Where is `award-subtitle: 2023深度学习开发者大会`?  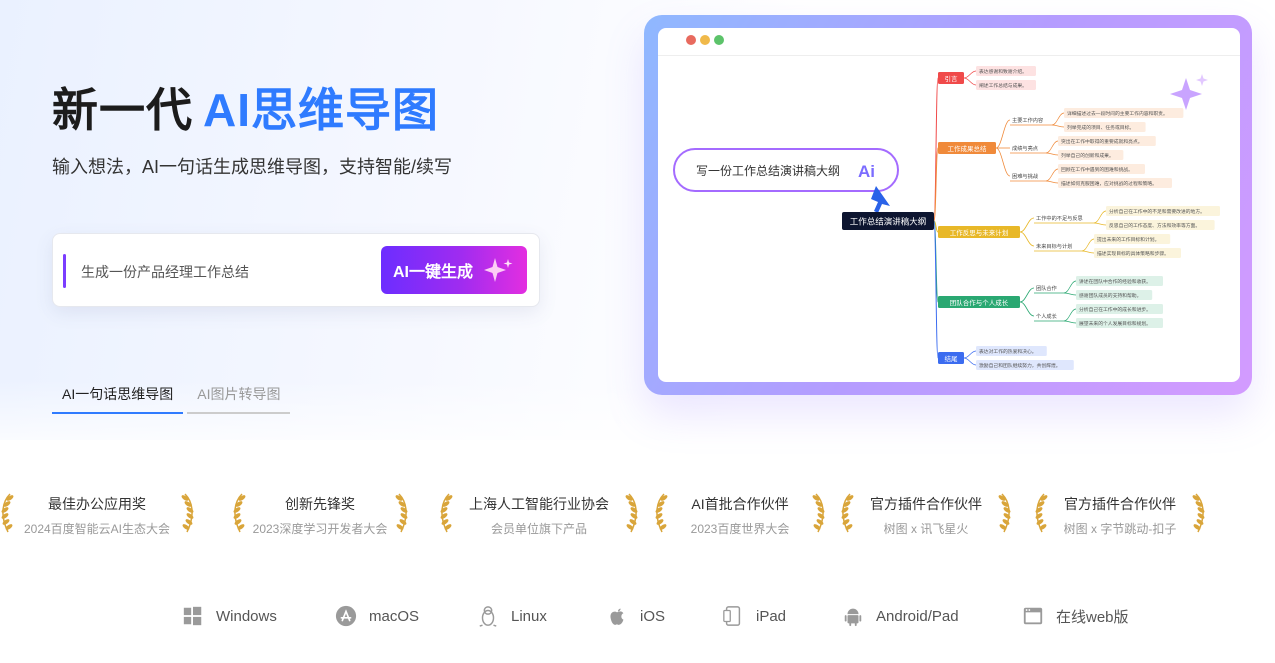
award-subtitle: 2023深度学习开发者大会 is located at coordinates (320, 529).